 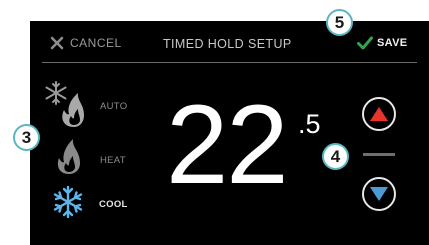 I want to click on mode-cool: COOL, so click(x=99, y=203).